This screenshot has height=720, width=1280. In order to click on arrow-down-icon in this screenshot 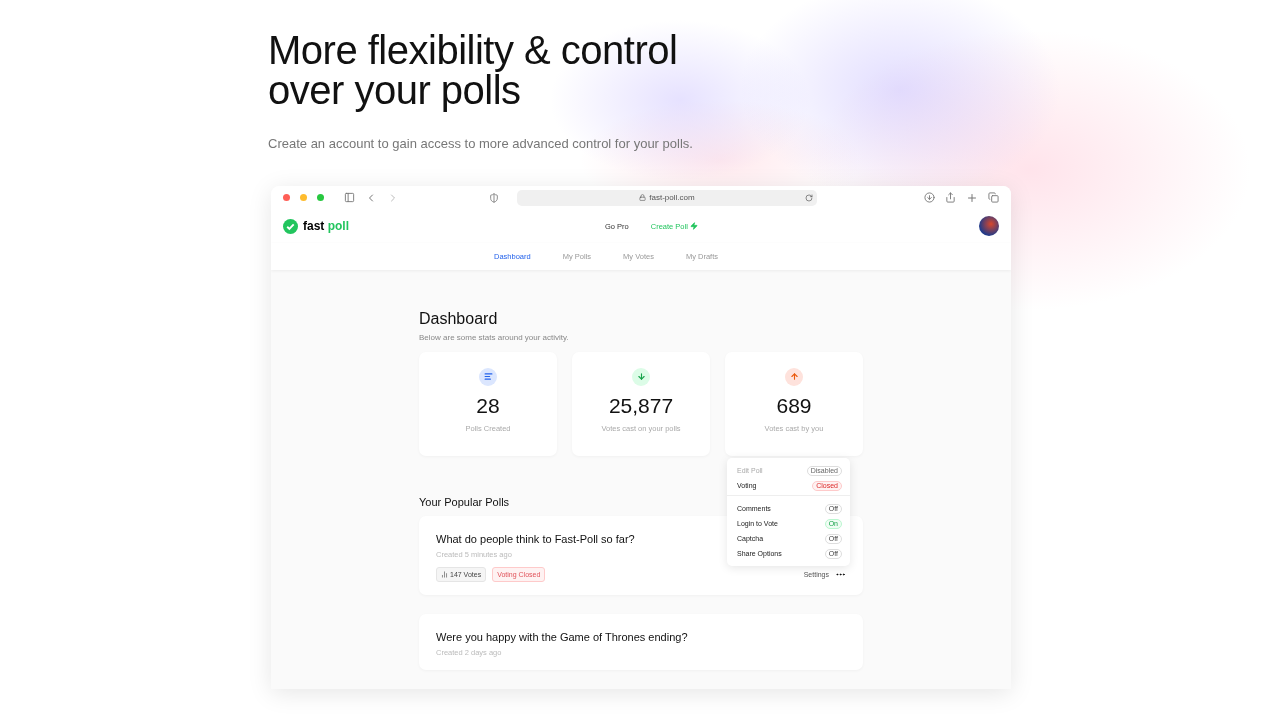, I will do `click(641, 377)`.